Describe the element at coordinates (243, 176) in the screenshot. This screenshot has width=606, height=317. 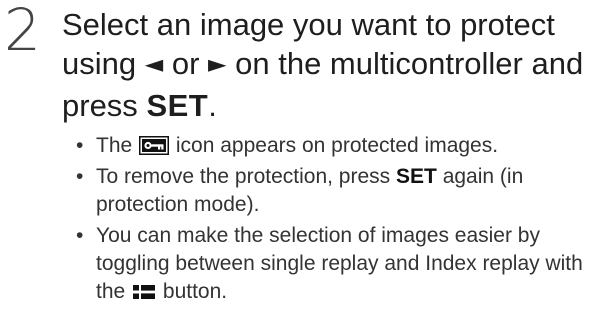
I see `bullet-2-prefix: To remove the protection, press` at that location.